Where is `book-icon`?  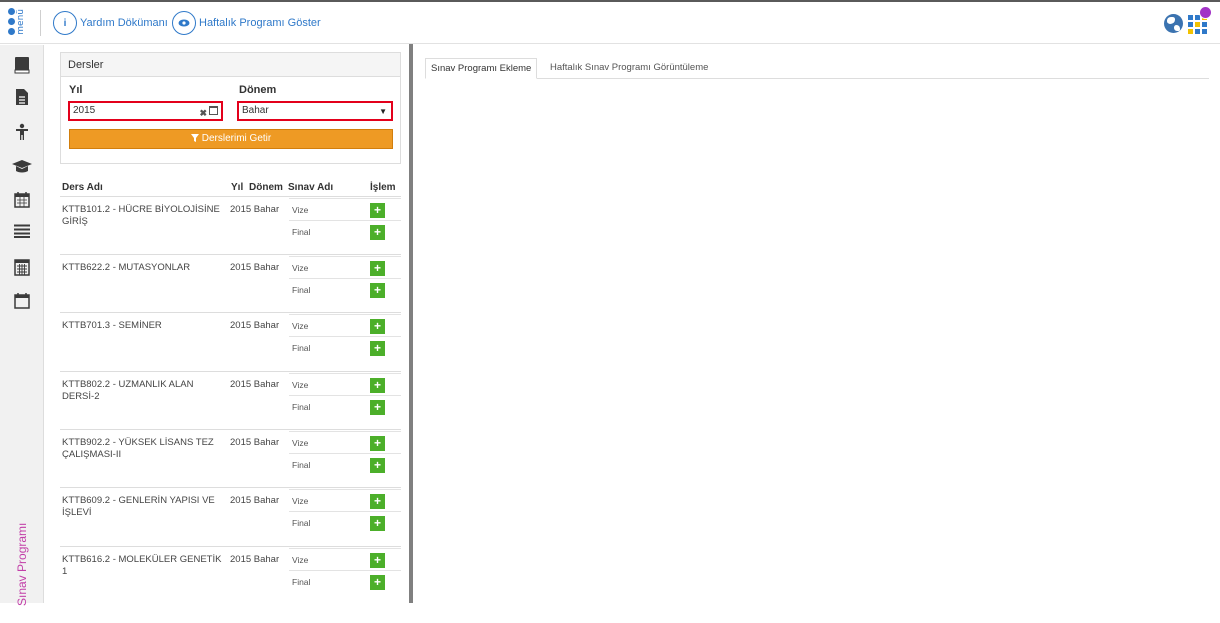 book-icon is located at coordinates (21, 65).